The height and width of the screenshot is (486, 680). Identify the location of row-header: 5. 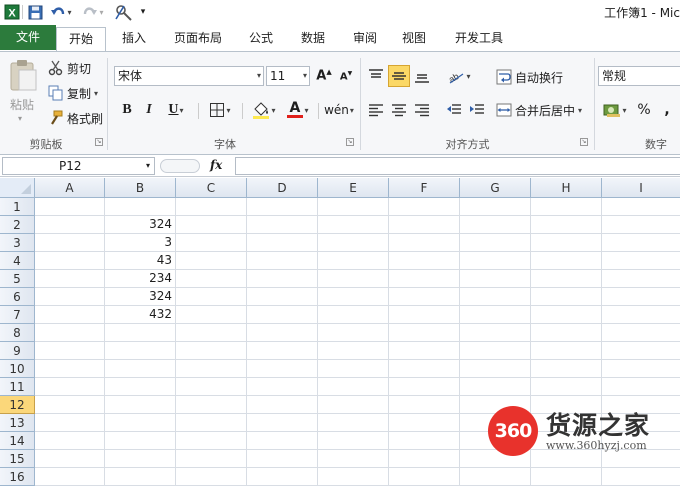
(17, 279).